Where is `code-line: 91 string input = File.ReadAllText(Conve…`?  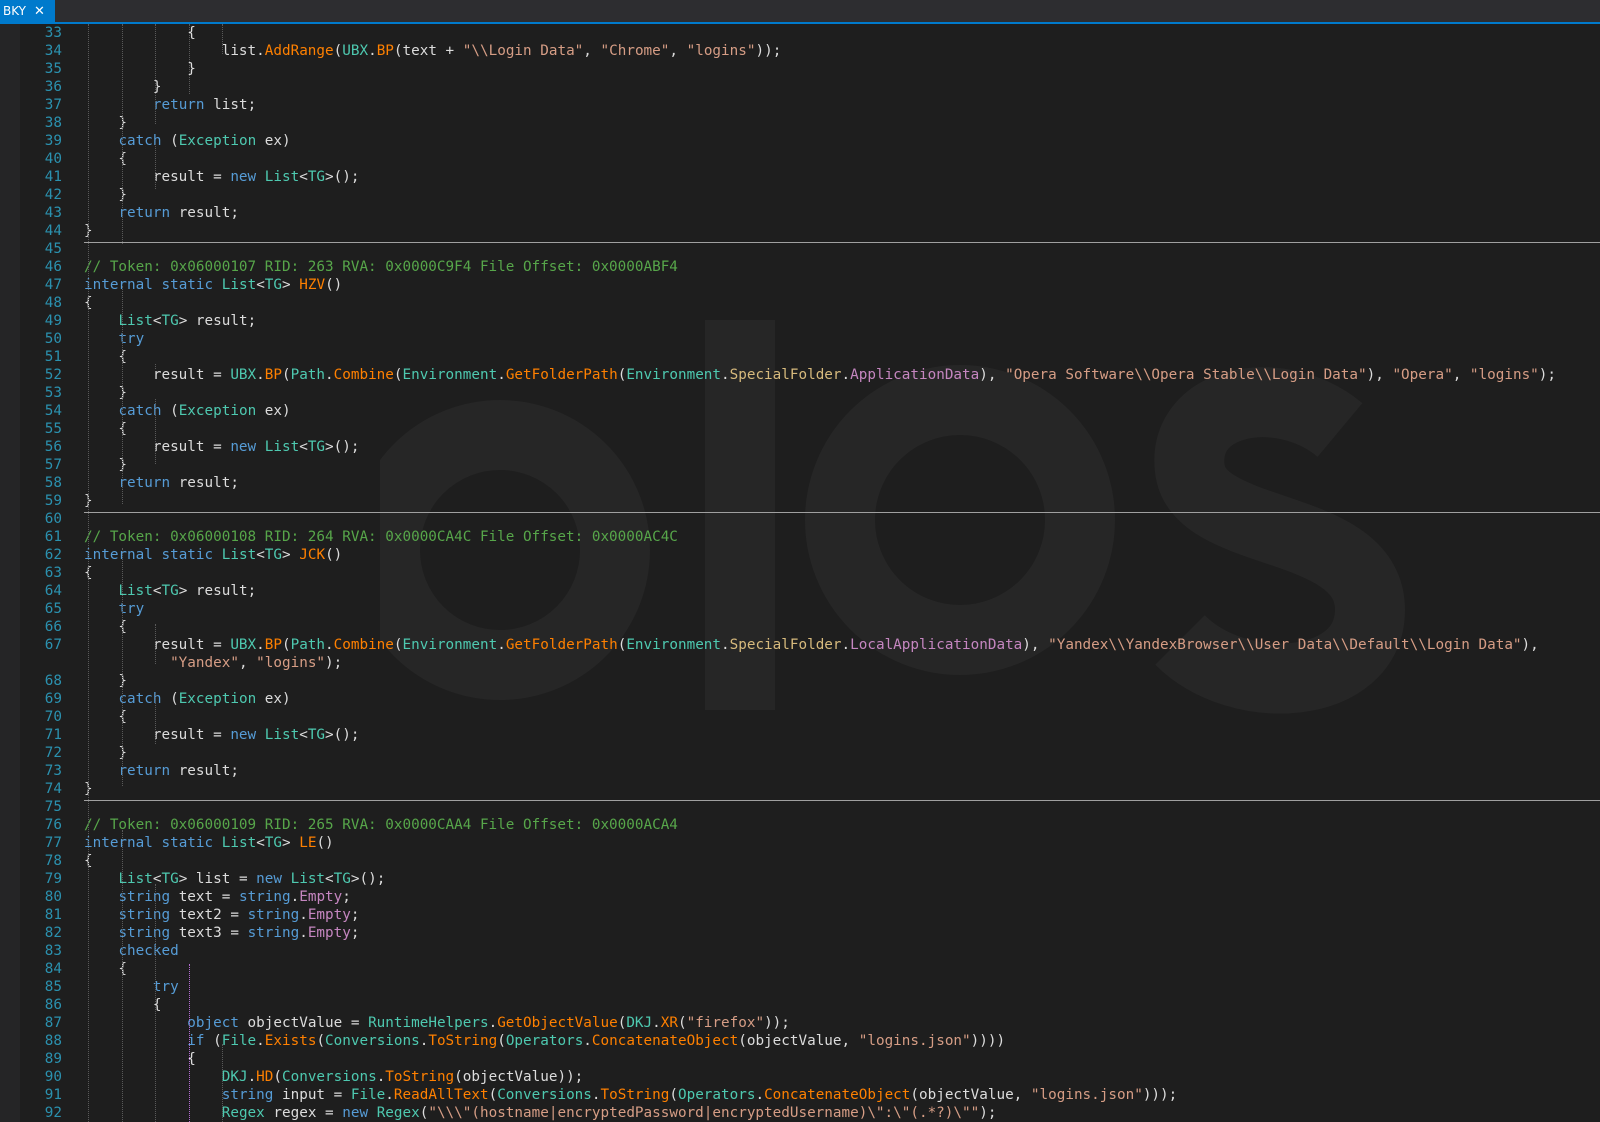
code-line: 91 string input = File.ReadAllText(Conve… is located at coordinates (800, 1095).